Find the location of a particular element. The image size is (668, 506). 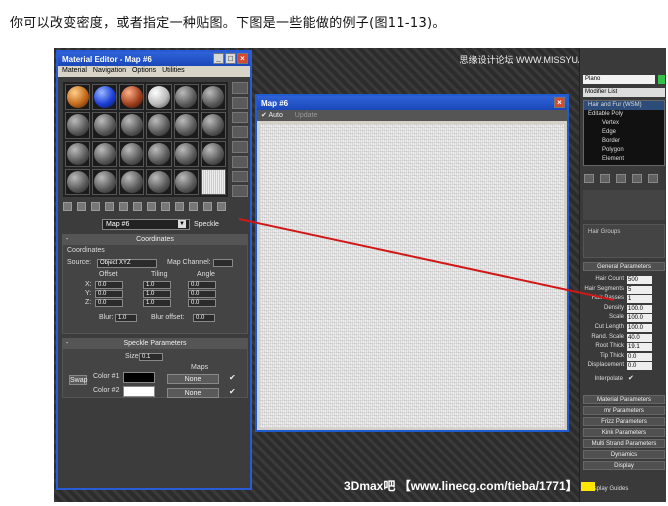

param-value-field: 1 is located at coordinates (639, 299).